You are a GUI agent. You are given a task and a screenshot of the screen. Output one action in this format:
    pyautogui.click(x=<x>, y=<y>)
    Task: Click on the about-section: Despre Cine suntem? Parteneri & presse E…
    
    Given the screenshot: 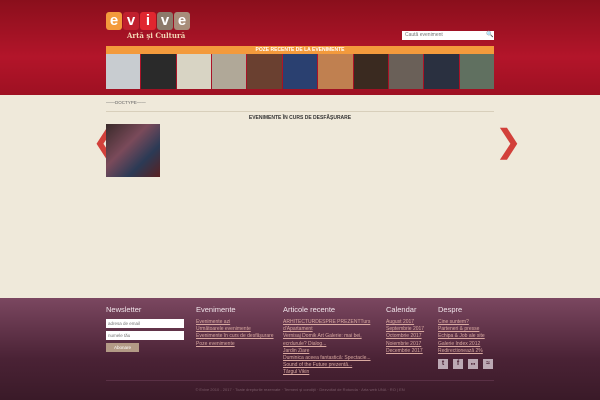 What is the action you would take?
    pyautogui.click(x=465, y=337)
    